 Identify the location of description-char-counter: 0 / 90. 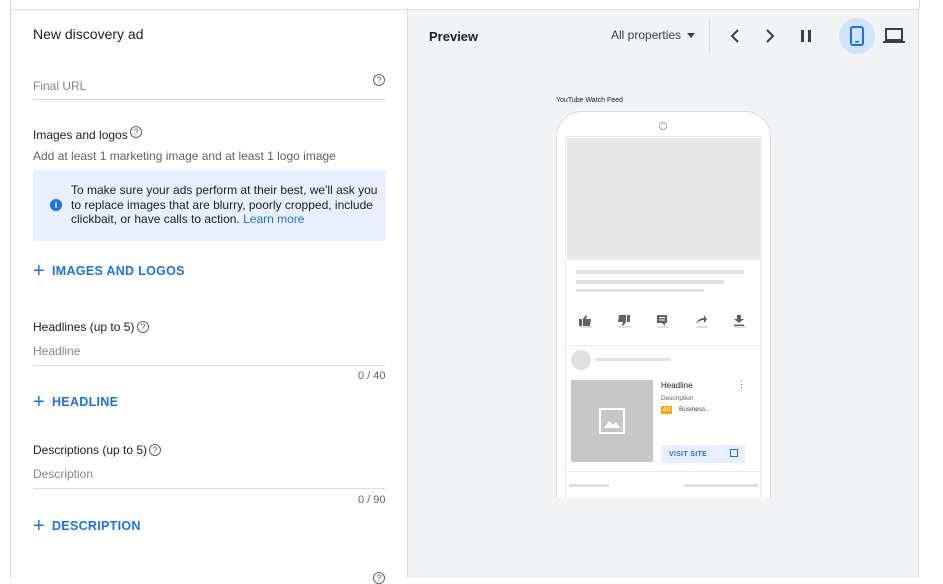
(372, 500).